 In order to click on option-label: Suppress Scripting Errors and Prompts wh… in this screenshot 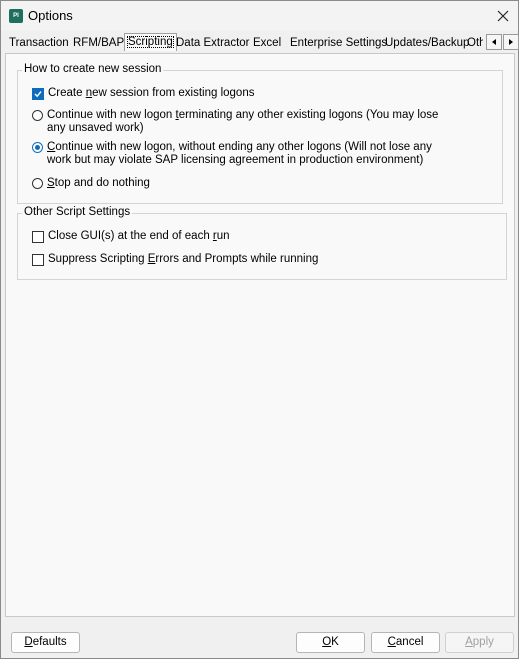, I will do `click(183, 259)`.